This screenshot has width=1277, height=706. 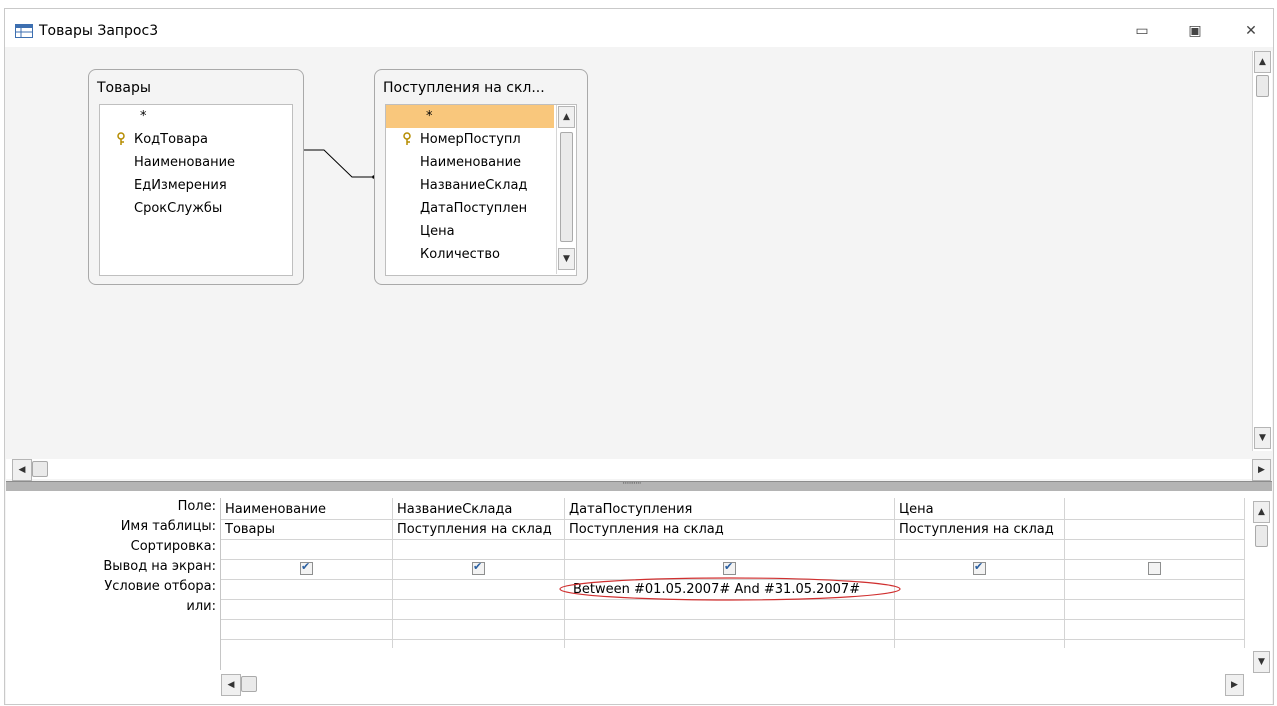 I want to click on row-label-or: или:, so click(x=201, y=606).